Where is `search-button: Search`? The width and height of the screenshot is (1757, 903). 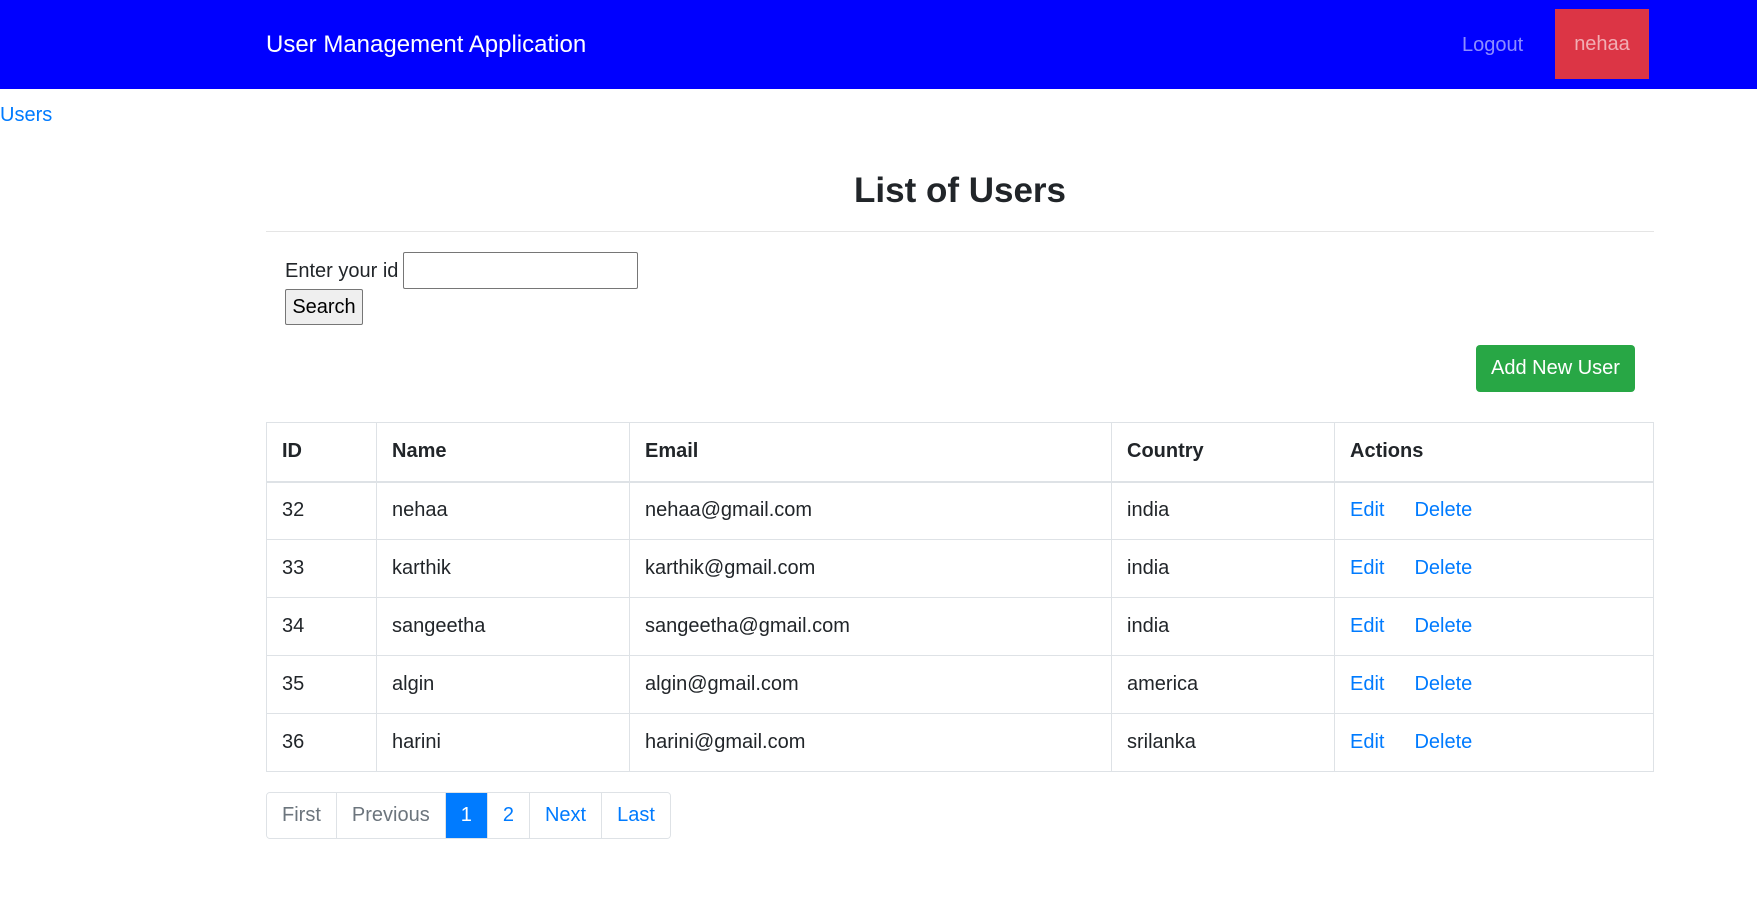 search-button: Search is located at coordinates (324, 307).